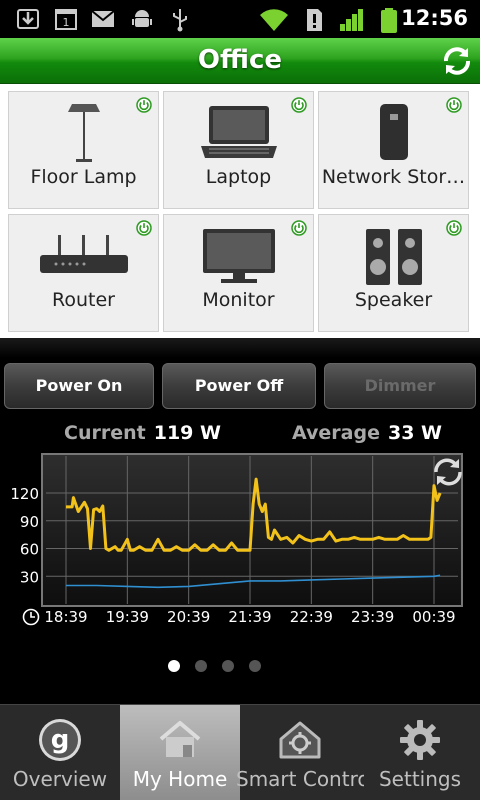  I want to click on power-on-button: Power On, so click(79, 386).